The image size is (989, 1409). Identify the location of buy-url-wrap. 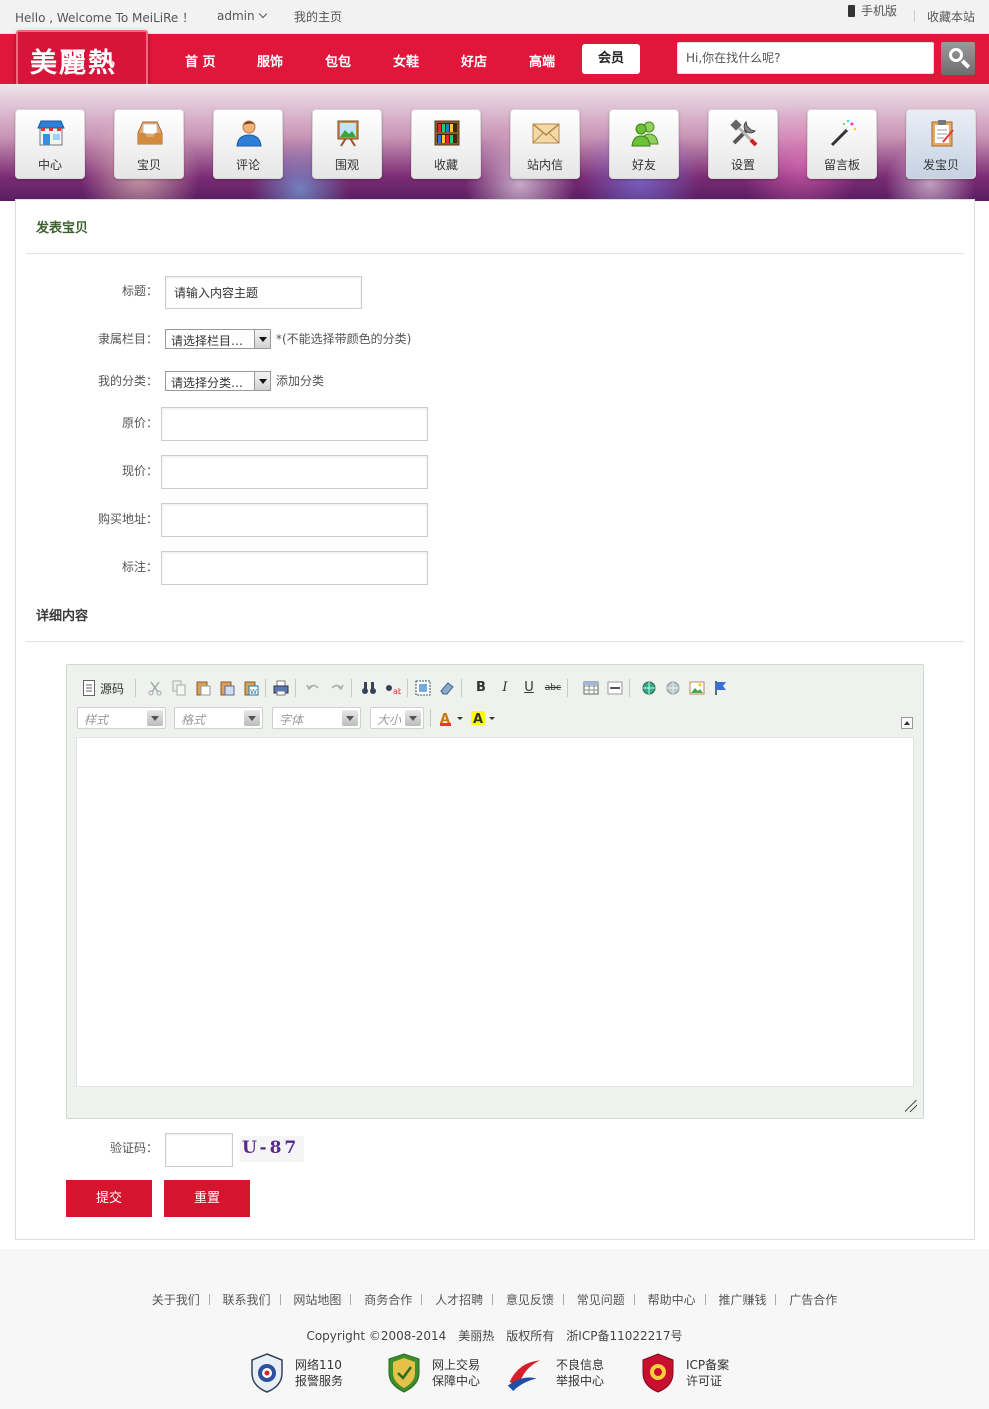
(294, 520).